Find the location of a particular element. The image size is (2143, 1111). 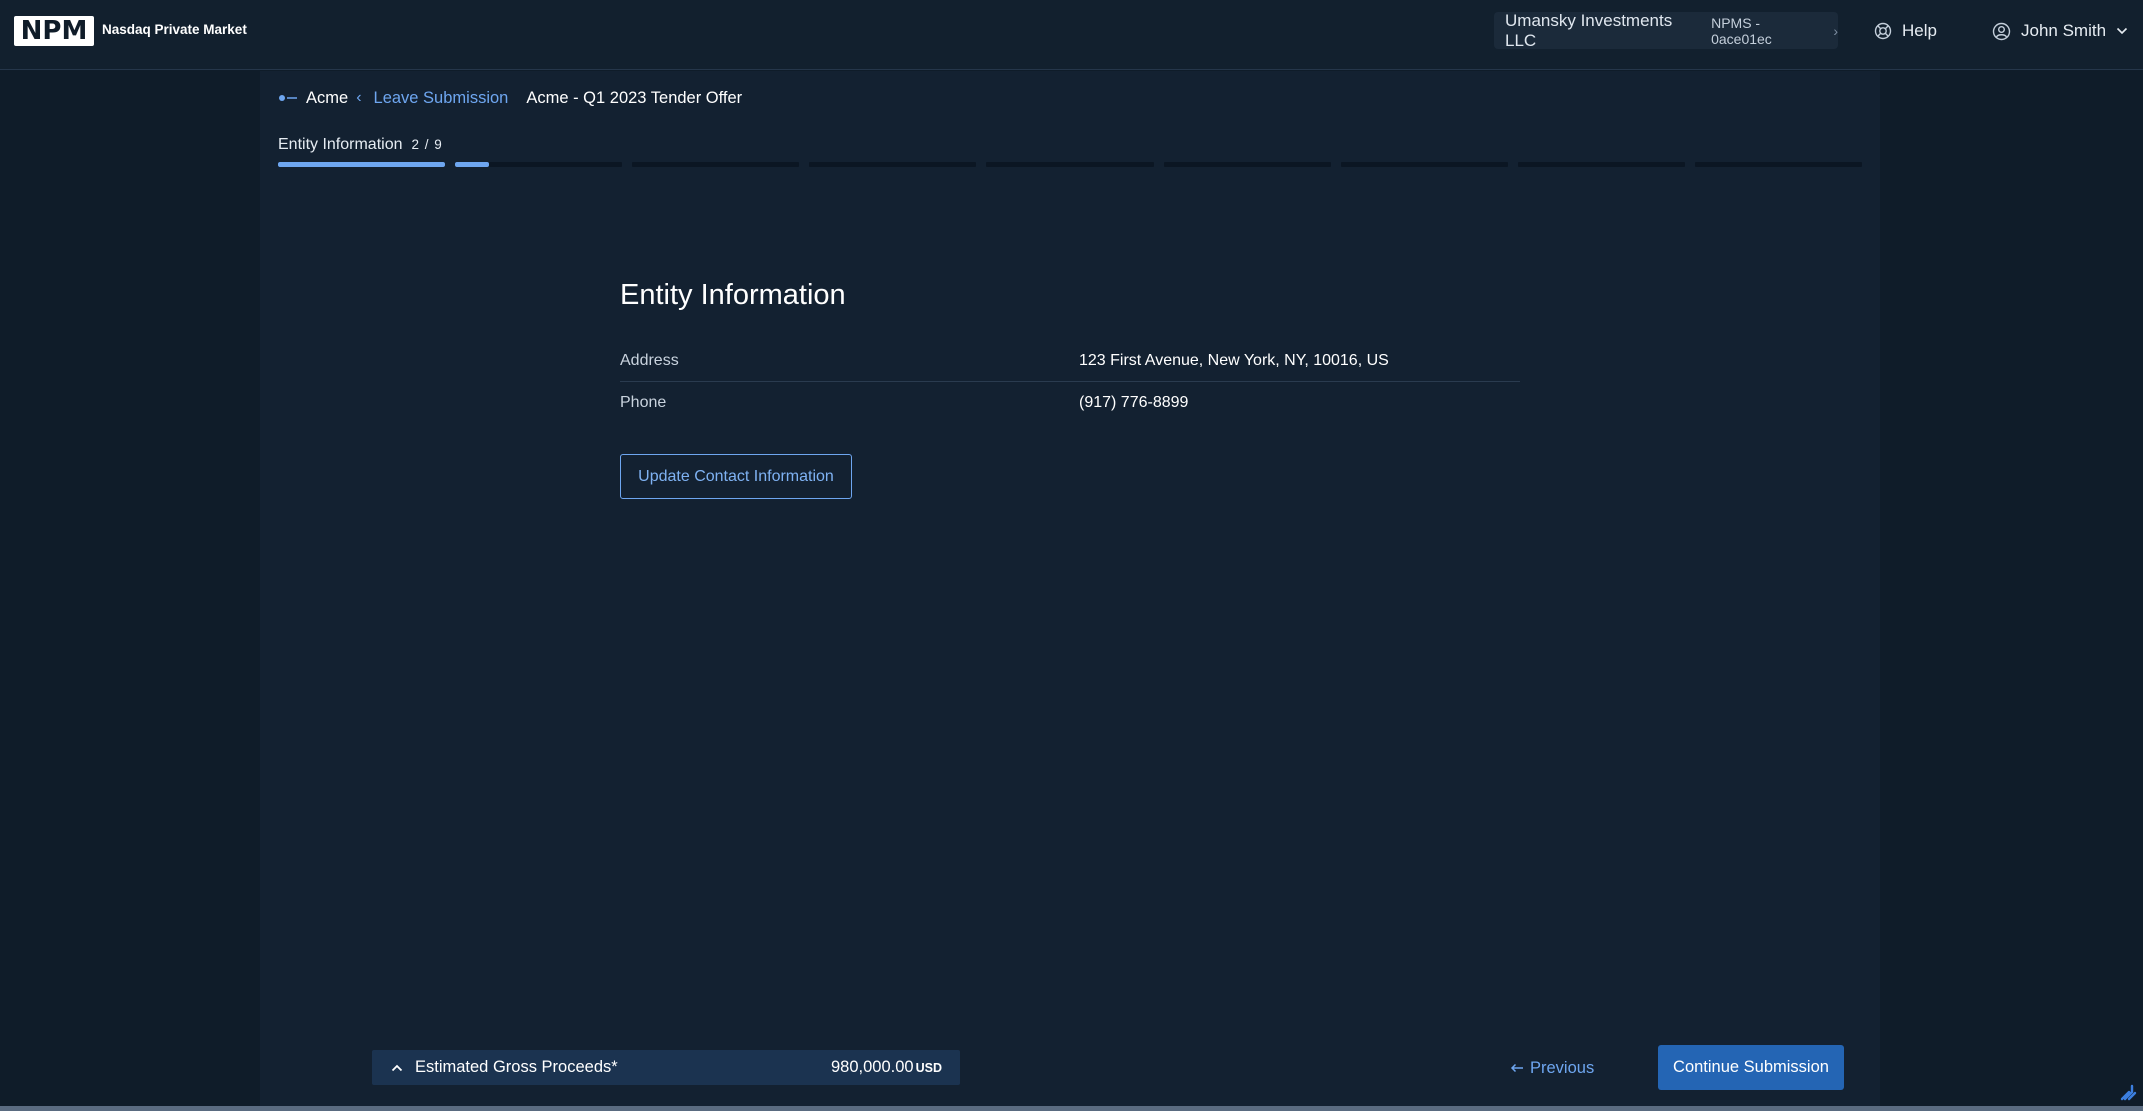

window-bottom-edge is located at coordinates (1071, 1108).